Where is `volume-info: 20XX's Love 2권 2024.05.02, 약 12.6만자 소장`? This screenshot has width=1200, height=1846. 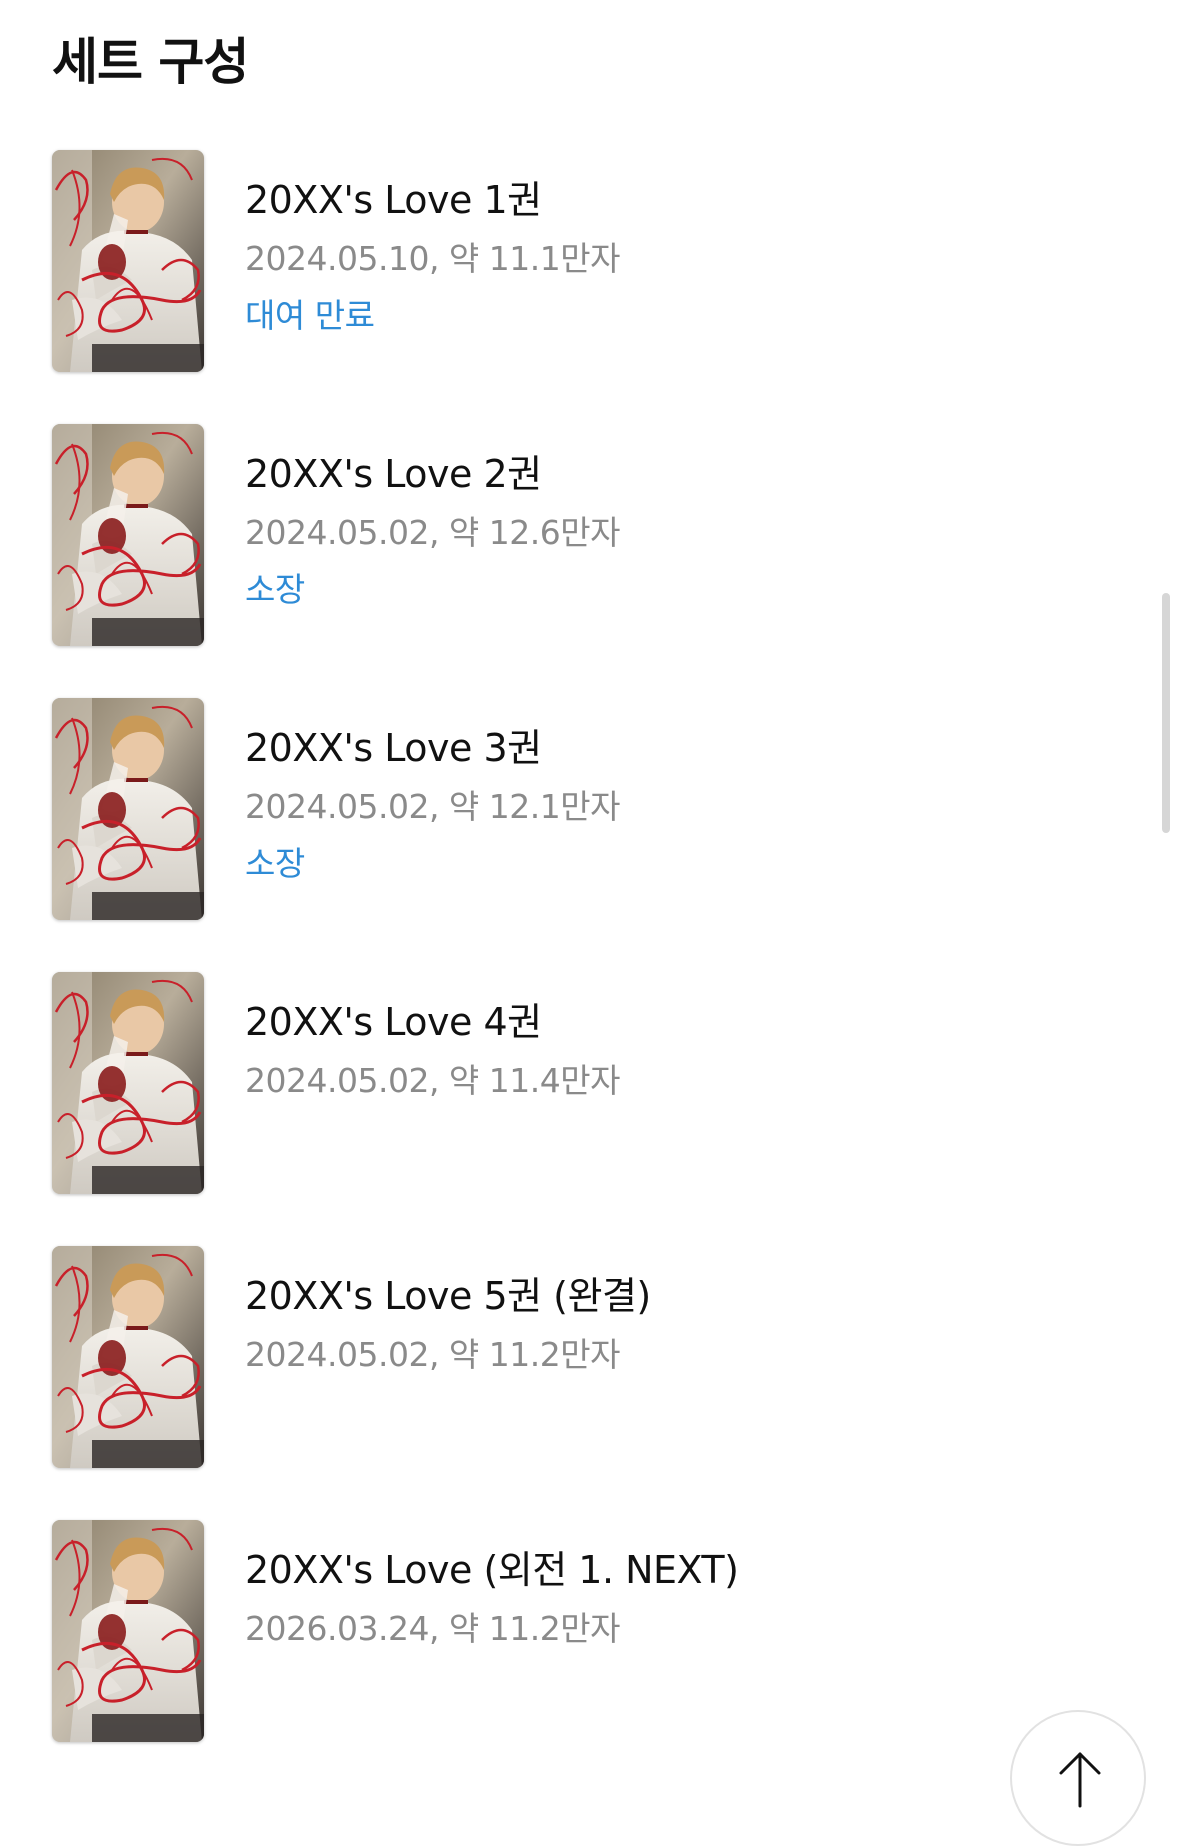
volume-info: 20XX's Love 2권 2024.05.02, 약 12.6만자 소장 is located at coordinates (432, 531).